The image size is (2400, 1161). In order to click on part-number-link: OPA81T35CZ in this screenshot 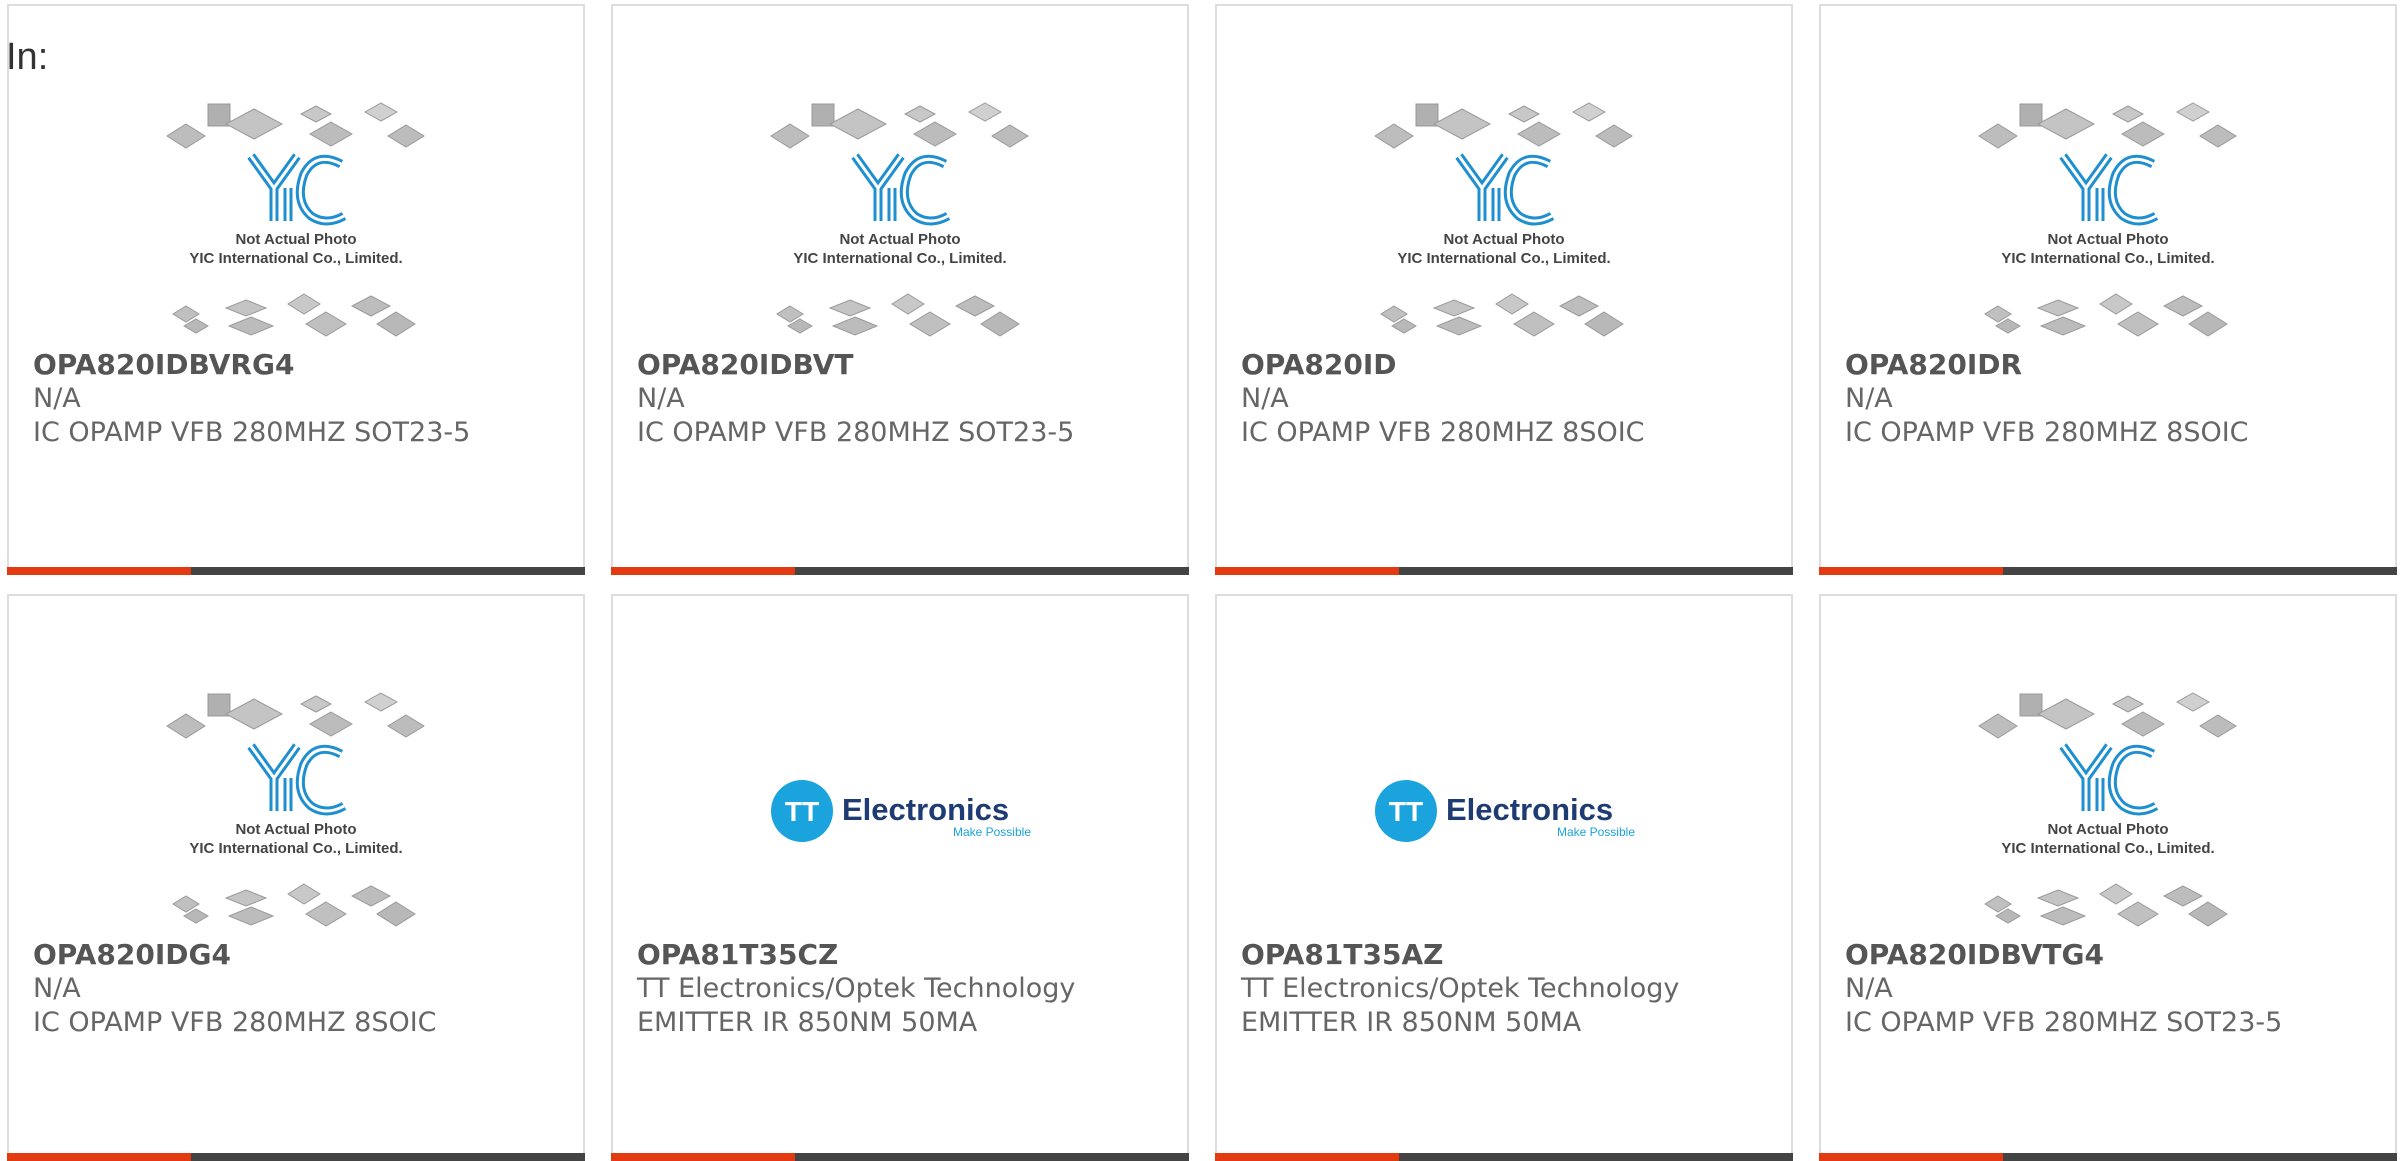, I will do `click(907, 955)`.